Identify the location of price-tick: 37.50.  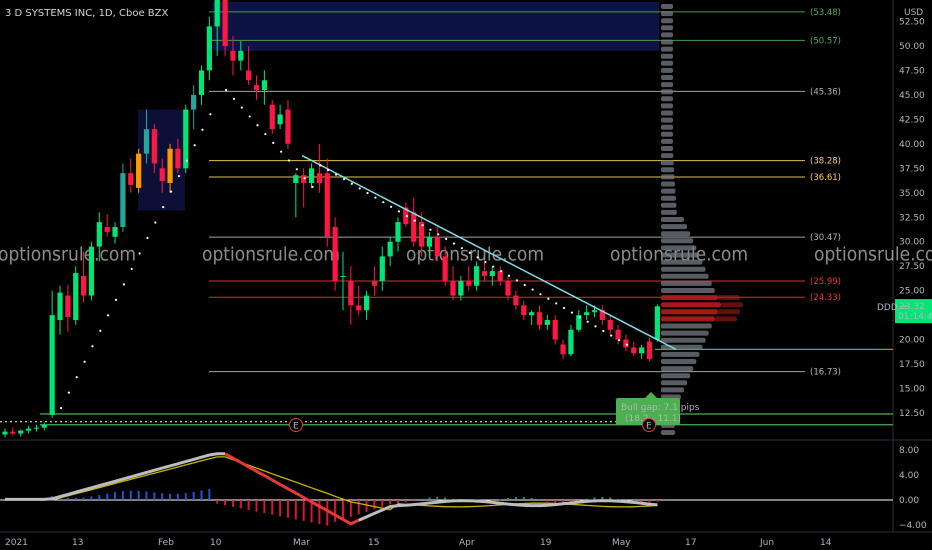
(912, 169).